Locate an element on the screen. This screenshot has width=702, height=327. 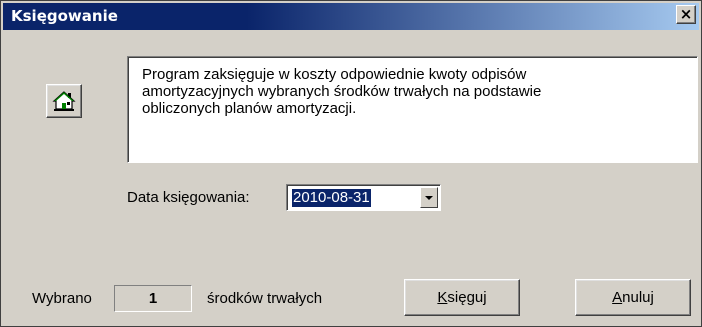
assets-label: środków trwałych is located at coordinates (265, 298).